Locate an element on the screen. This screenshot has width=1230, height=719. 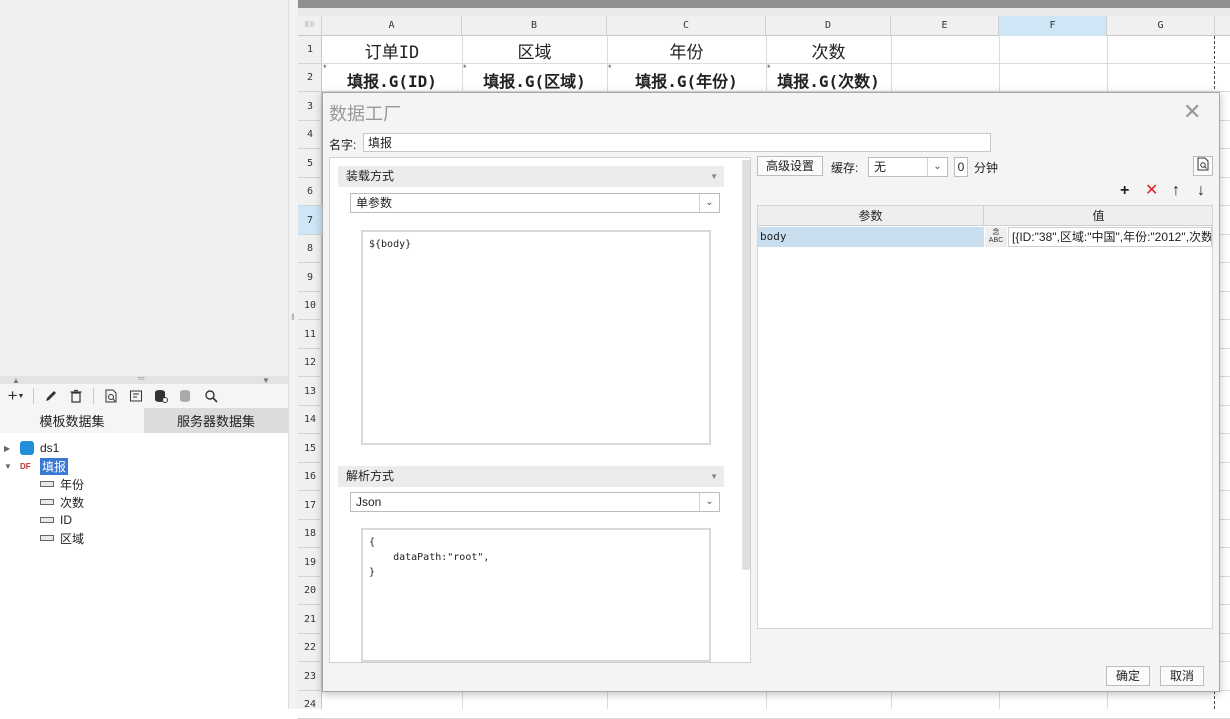
row-header-2: 2 is located at coordinates (310, 78).